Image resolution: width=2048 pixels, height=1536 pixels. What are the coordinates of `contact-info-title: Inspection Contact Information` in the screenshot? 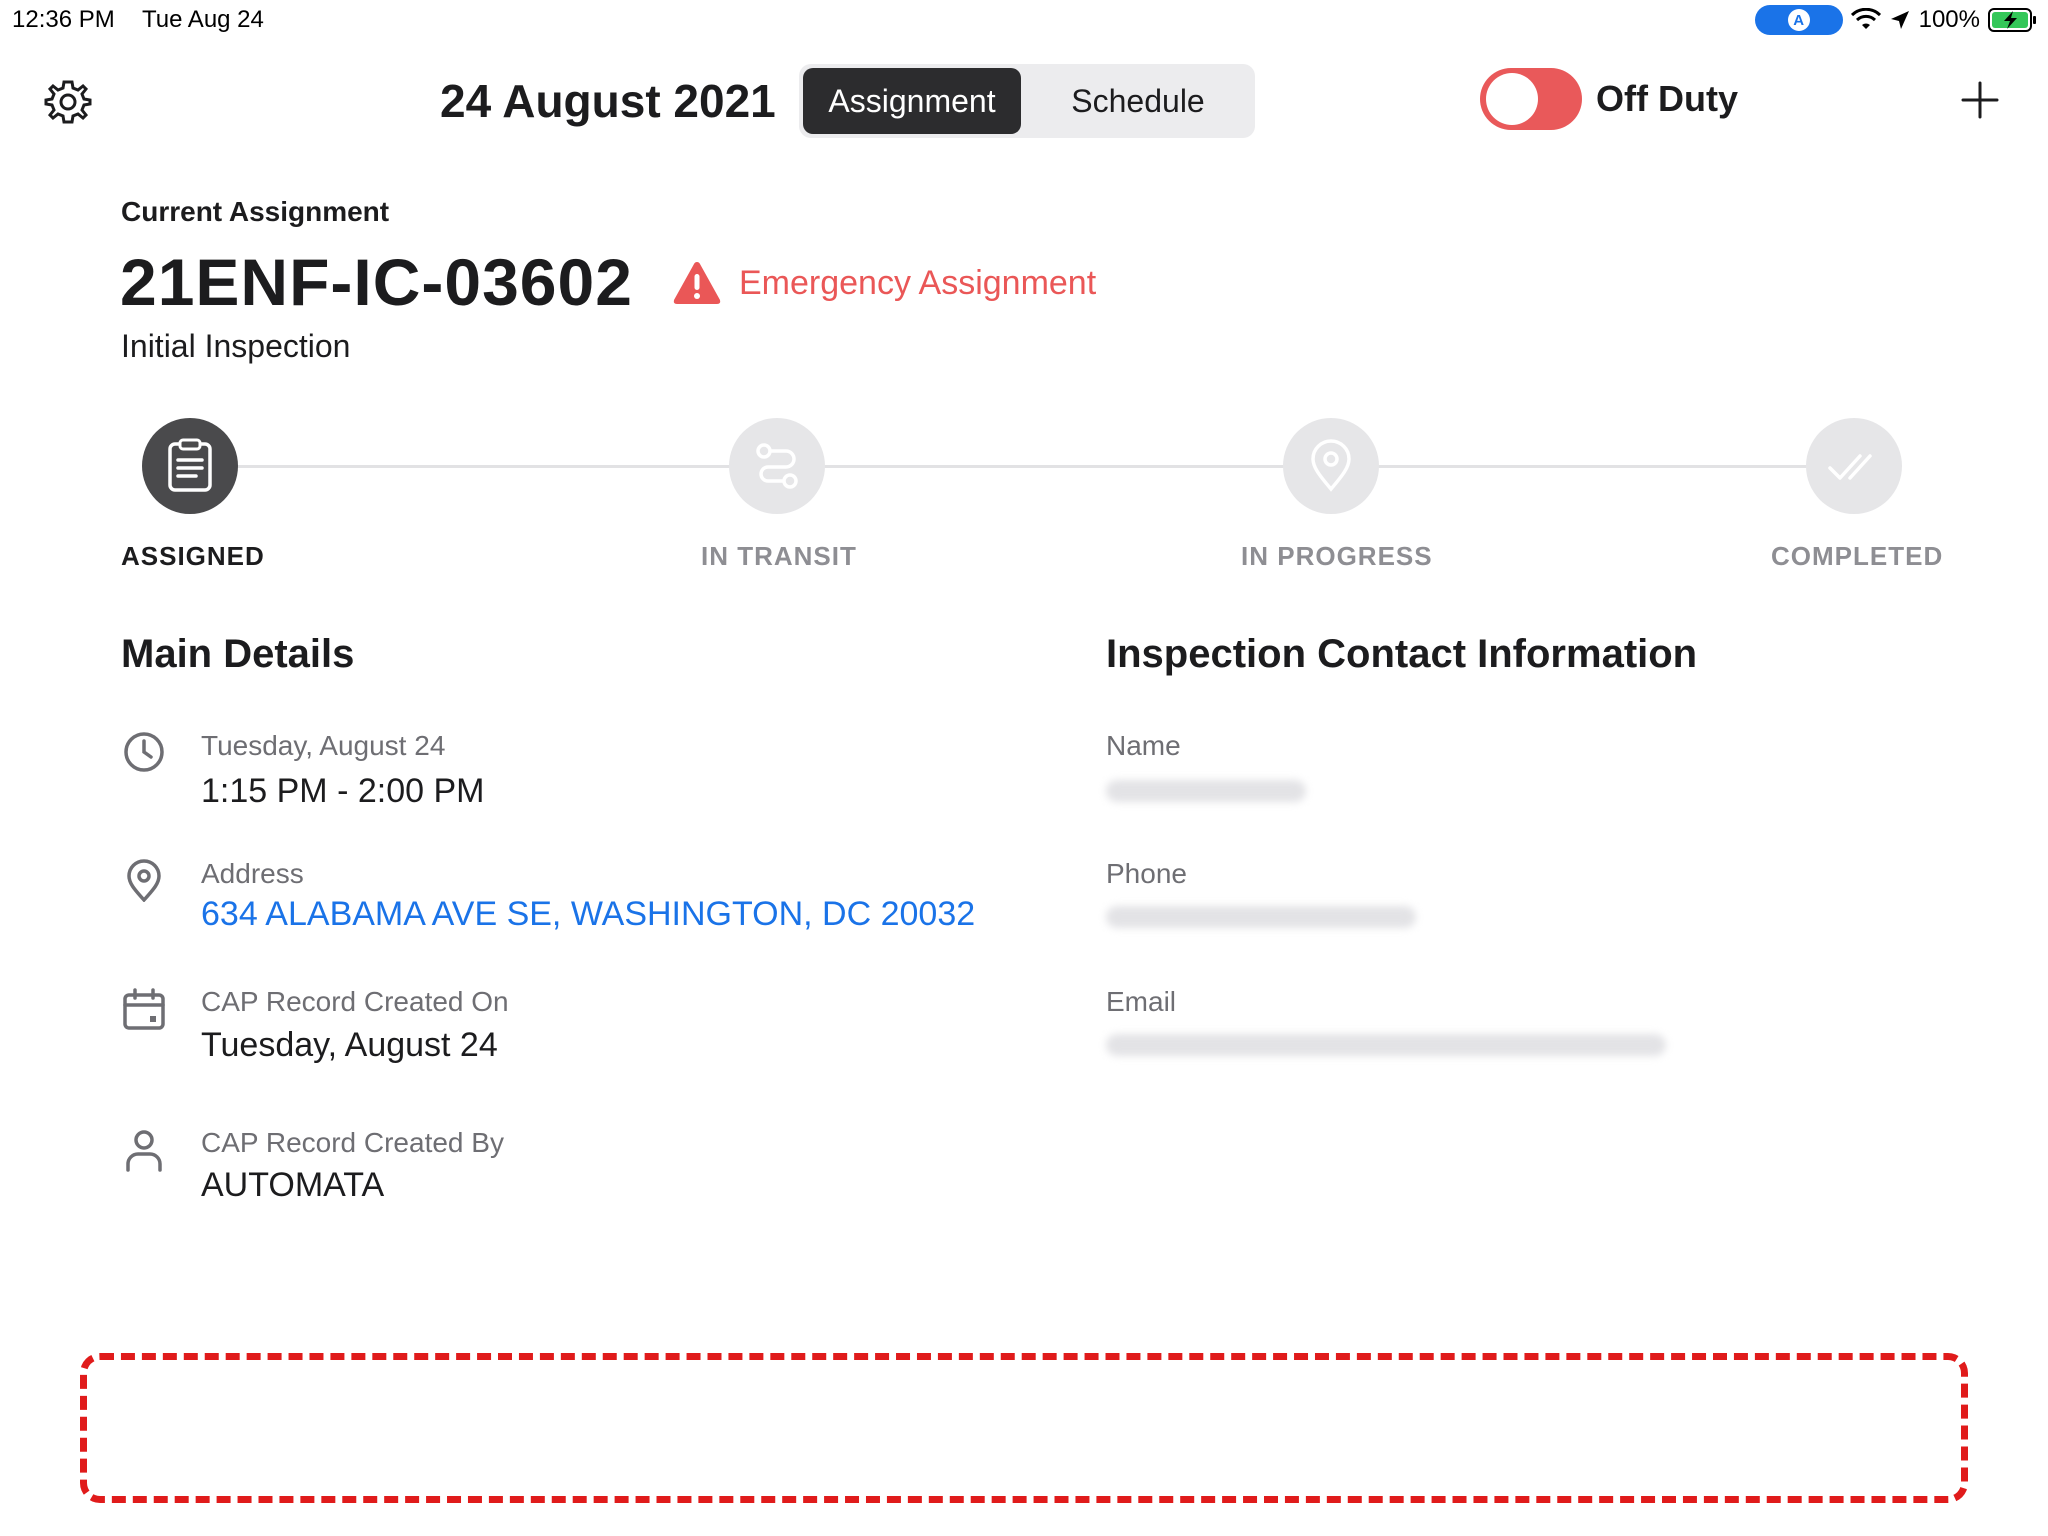 It's located at (1402, 654).